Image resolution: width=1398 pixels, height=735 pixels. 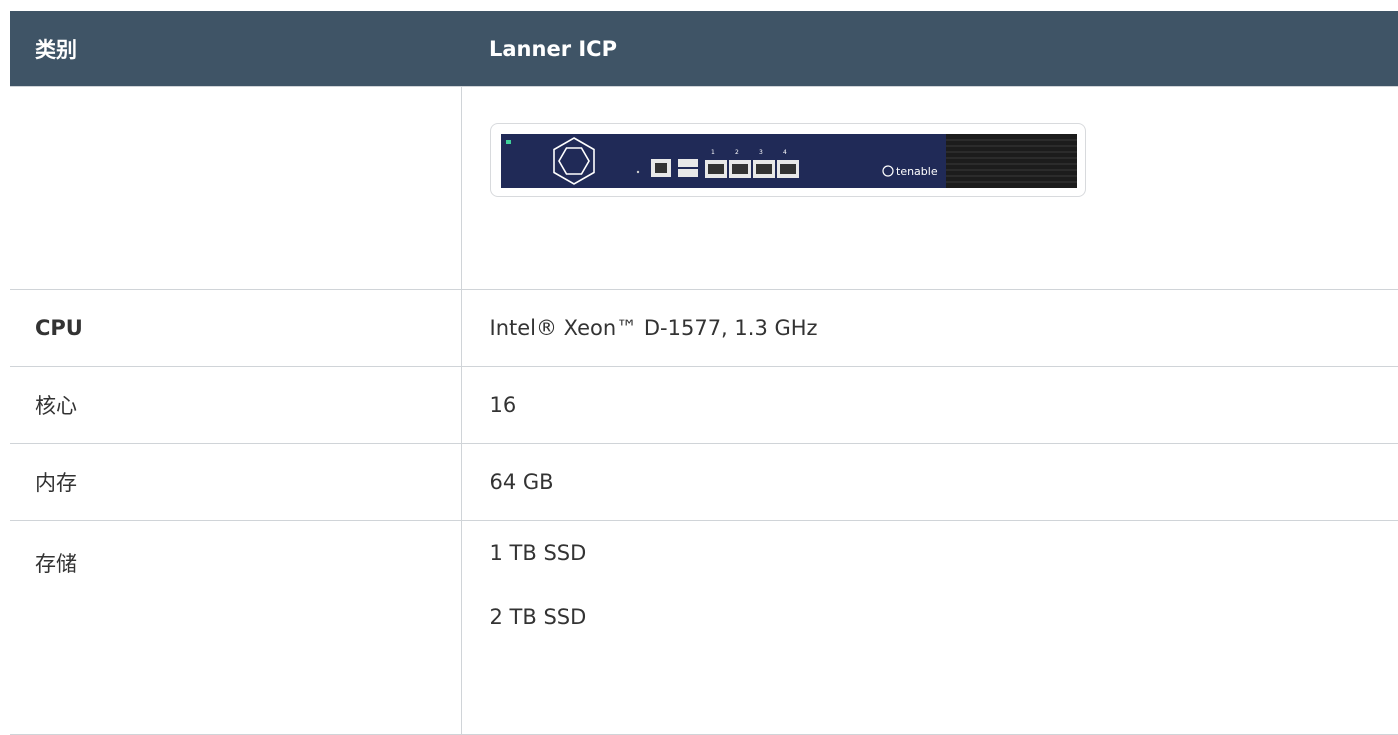 What do you see at coordinates (235, 405) in the screenshot?
I see `row-label-cores: 核心` at bounding box center [235, 405].